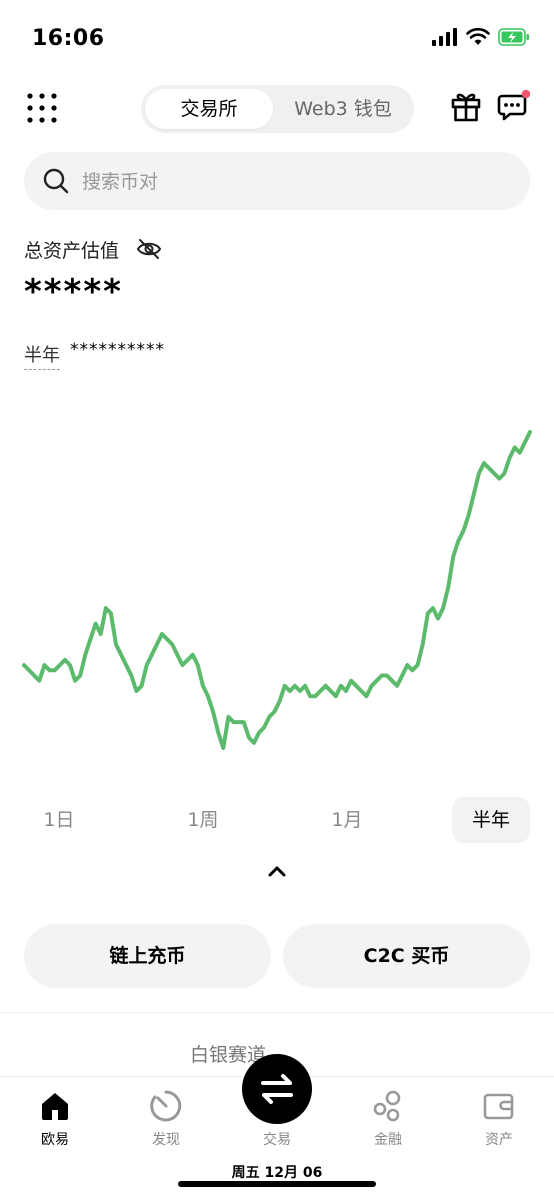  I want to click on trade-fab-button, so click(277, 1089).